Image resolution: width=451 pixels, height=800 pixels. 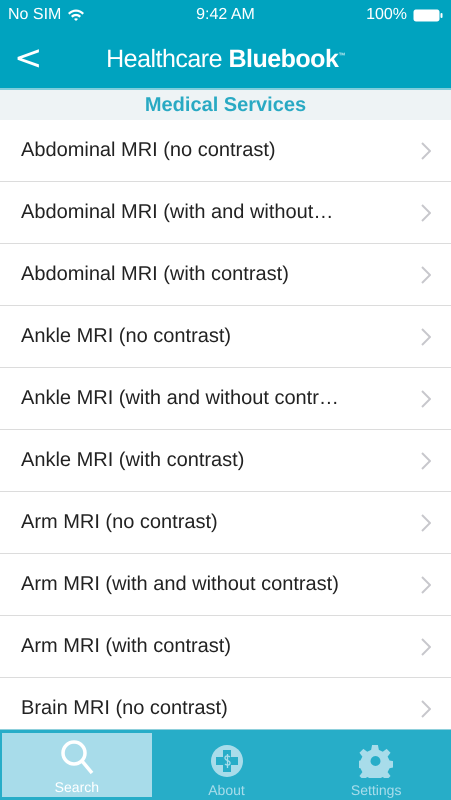 I want to click on battery-icon, so click(x=428, y=15).